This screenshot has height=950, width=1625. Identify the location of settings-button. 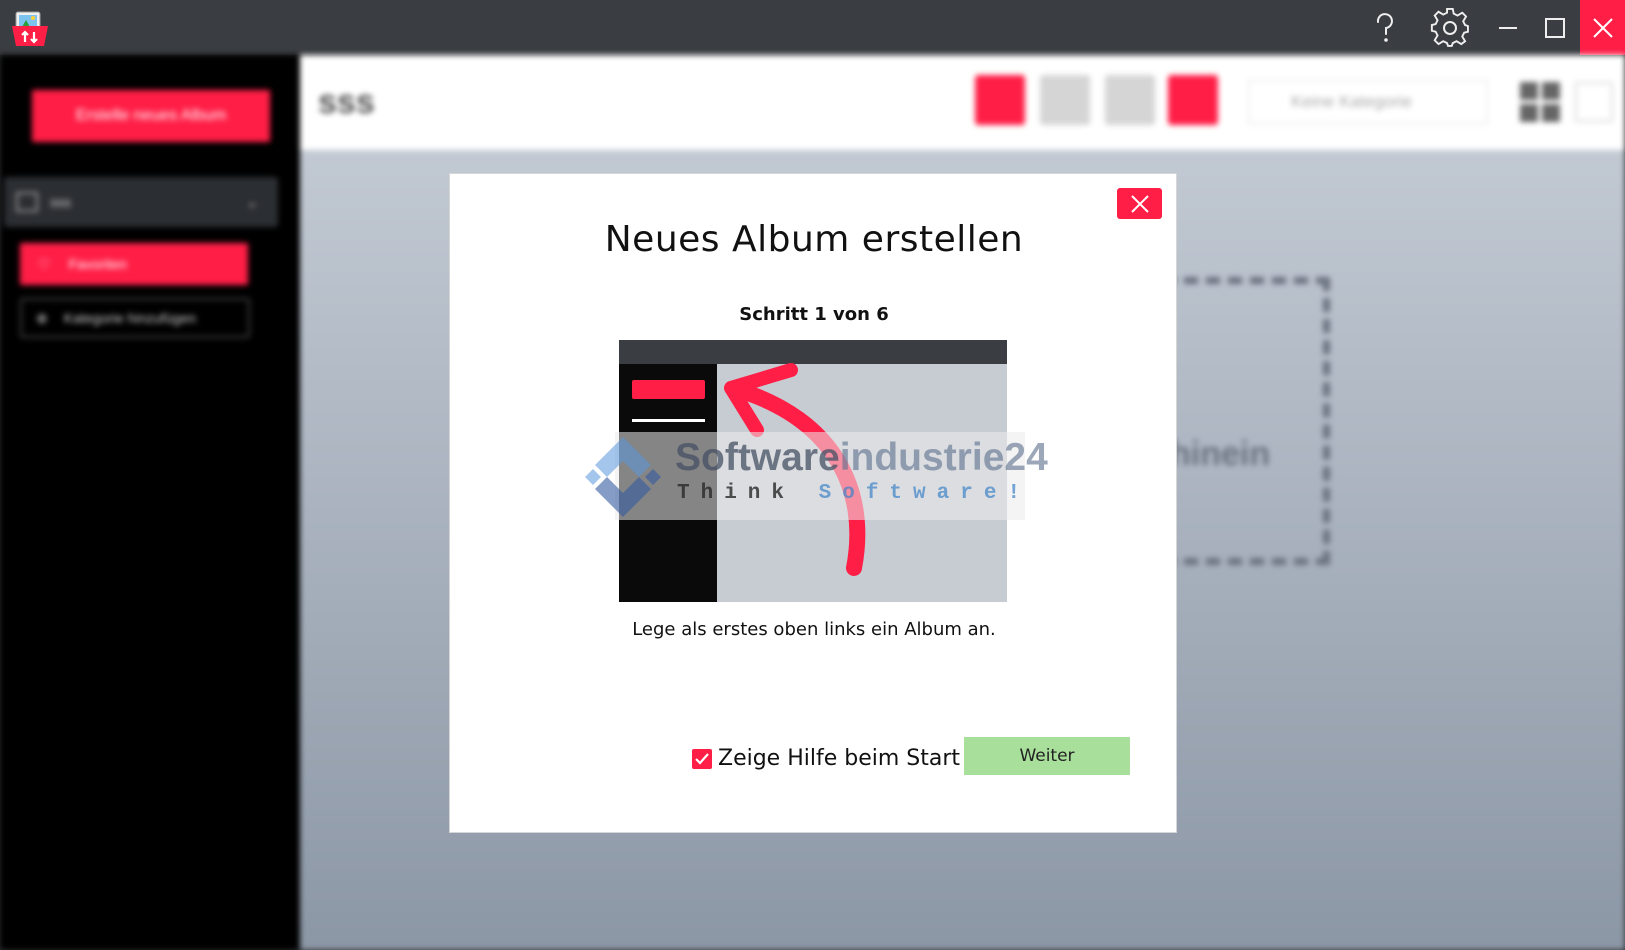
(1450, 27).